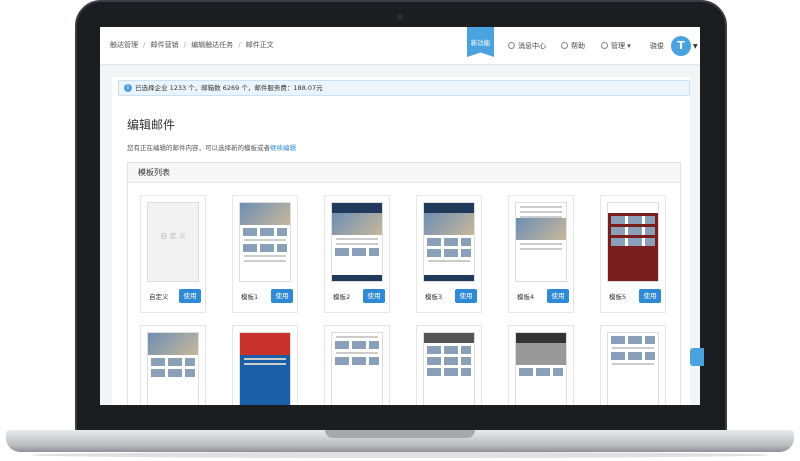 The image size is (800, 461). What do you see at coordinates (657, 46) in the screenshot?
I see `user-name: 骁俊` at bounding box center [657, 46].